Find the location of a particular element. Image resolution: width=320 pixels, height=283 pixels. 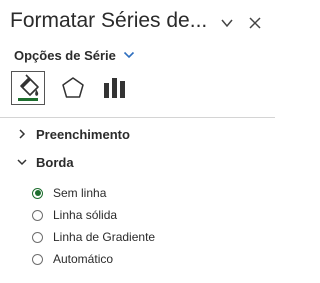

series-options-label: Opções de Série is located at coordinates (65, 55).